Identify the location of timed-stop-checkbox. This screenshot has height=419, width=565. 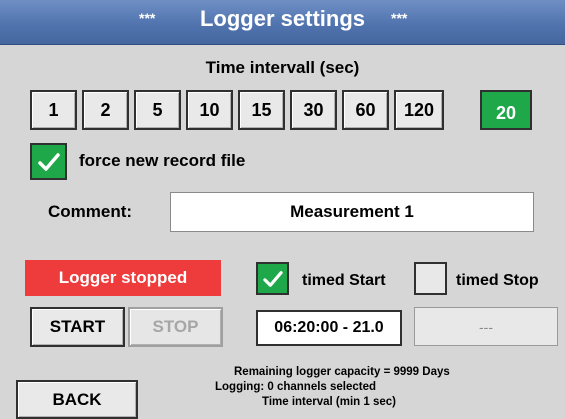
(430, 278).